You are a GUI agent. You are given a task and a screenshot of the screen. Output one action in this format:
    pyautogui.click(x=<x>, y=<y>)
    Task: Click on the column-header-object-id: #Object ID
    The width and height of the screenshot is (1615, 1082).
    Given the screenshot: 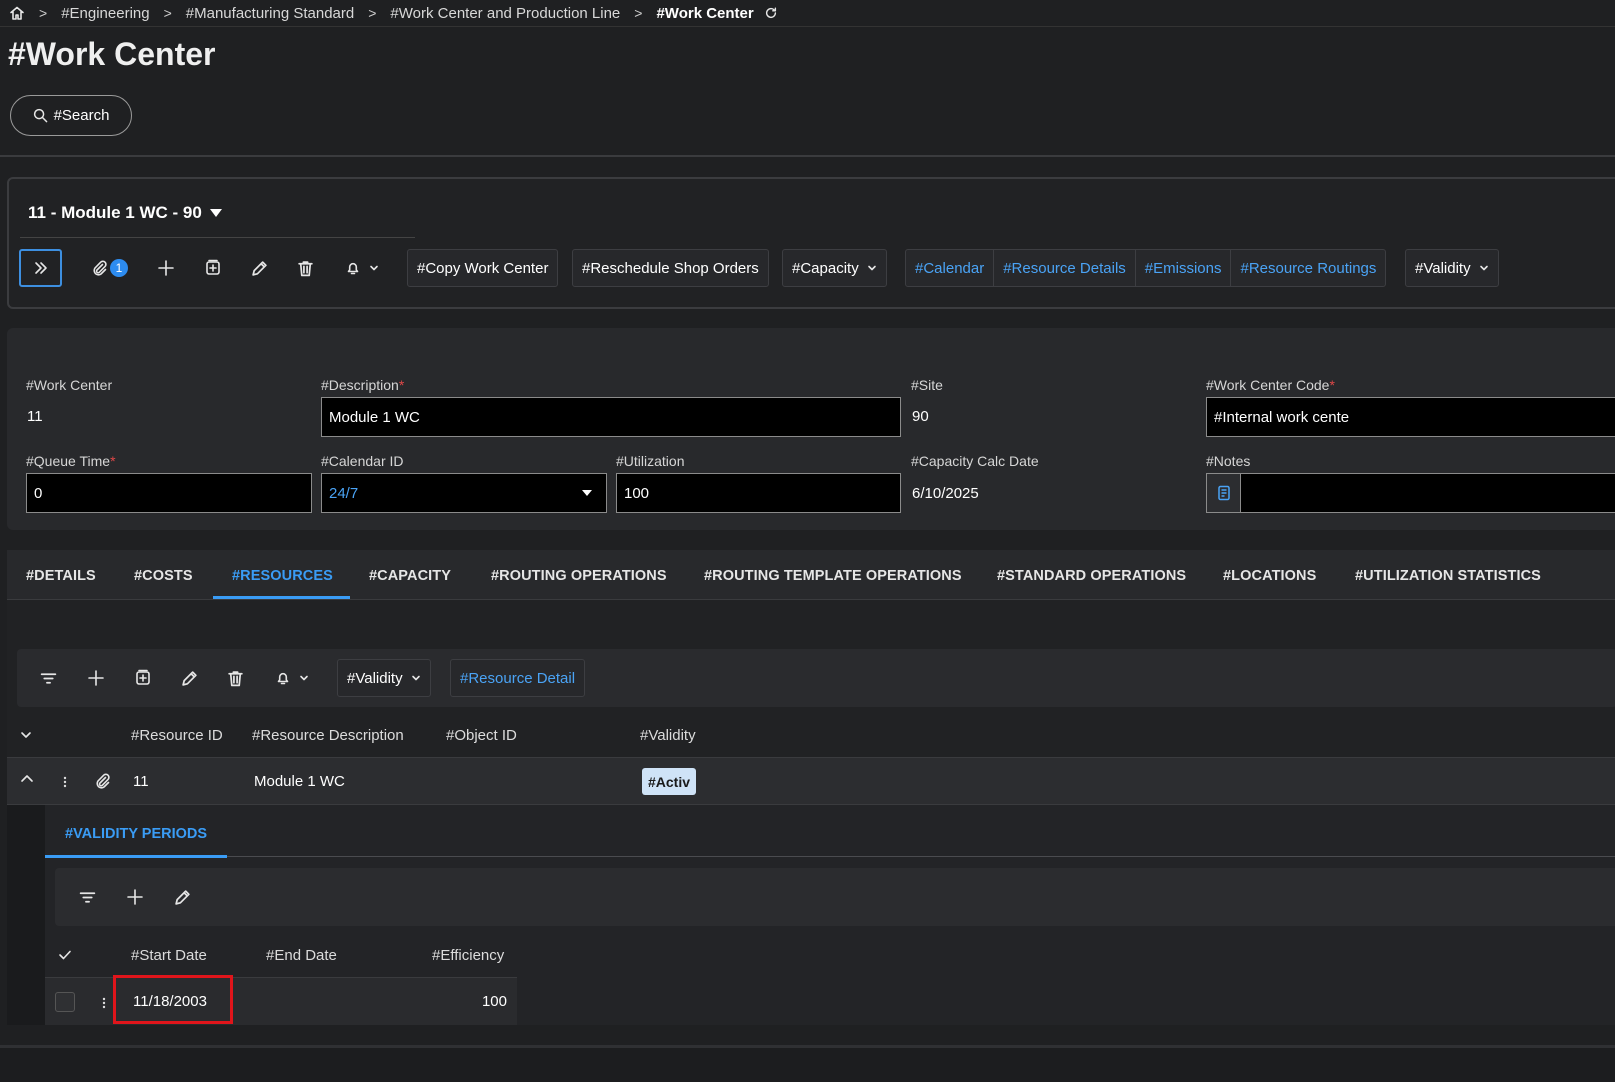 What is the action you would take?
    pyautogui.click(x=481, y=735)
    